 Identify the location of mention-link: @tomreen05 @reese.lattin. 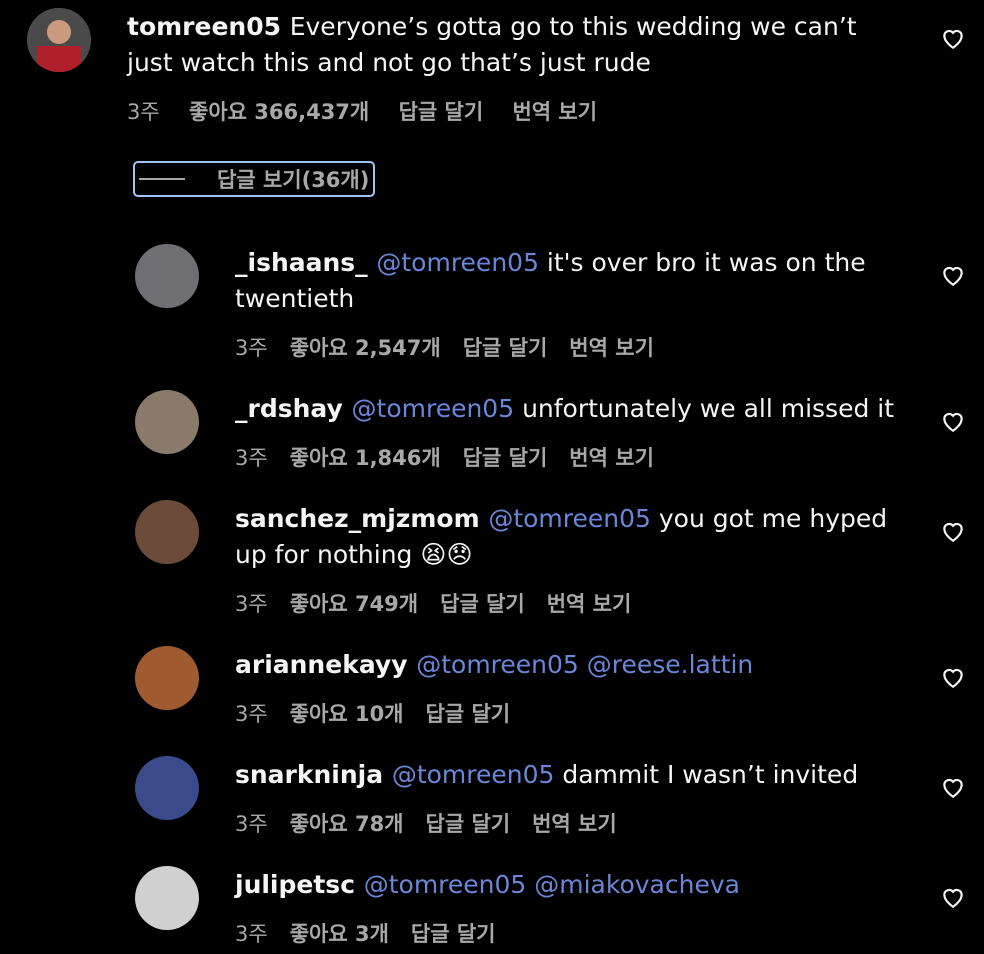
(584, 664).